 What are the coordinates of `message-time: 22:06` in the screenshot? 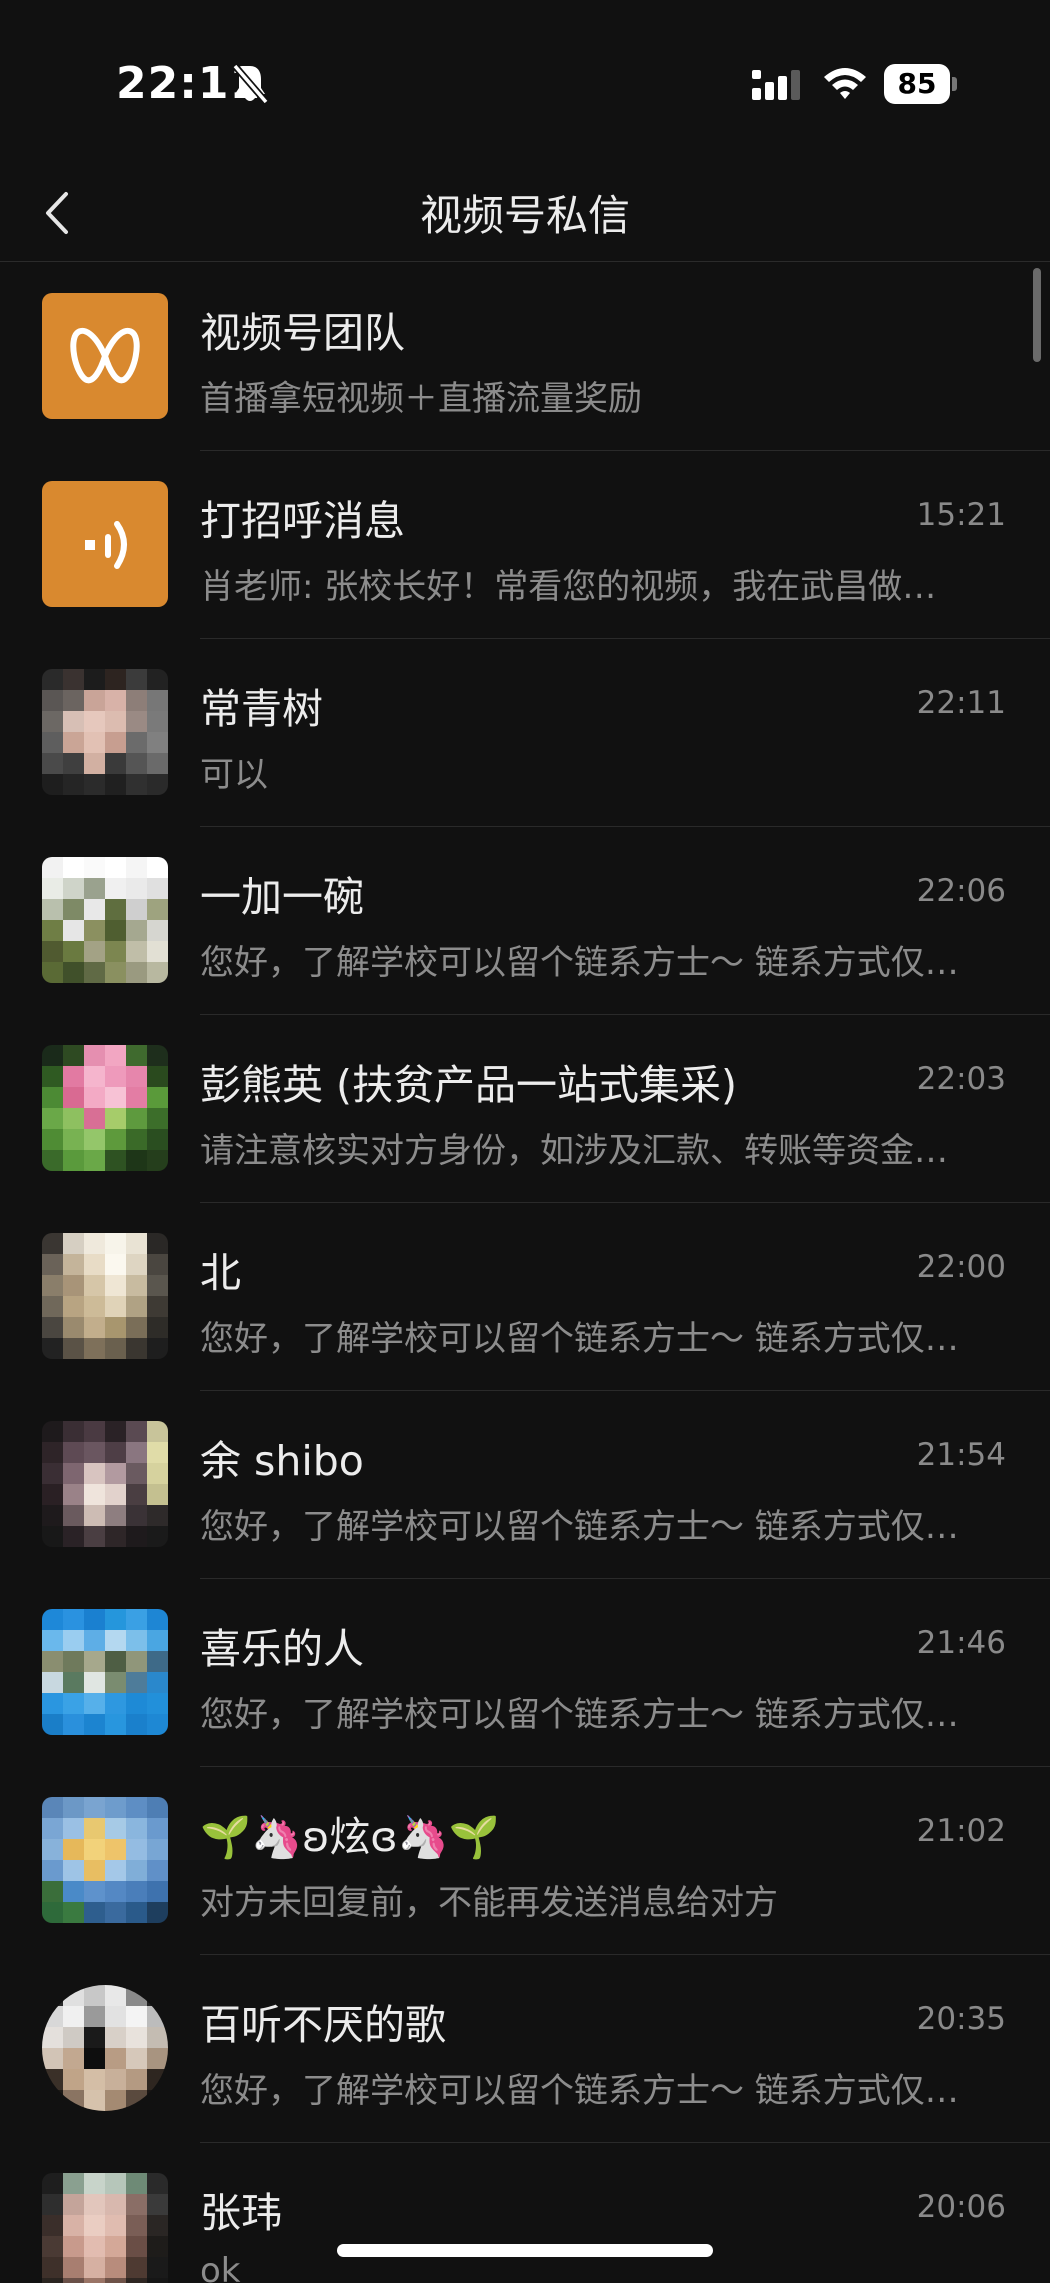 It's located at (961, 891).